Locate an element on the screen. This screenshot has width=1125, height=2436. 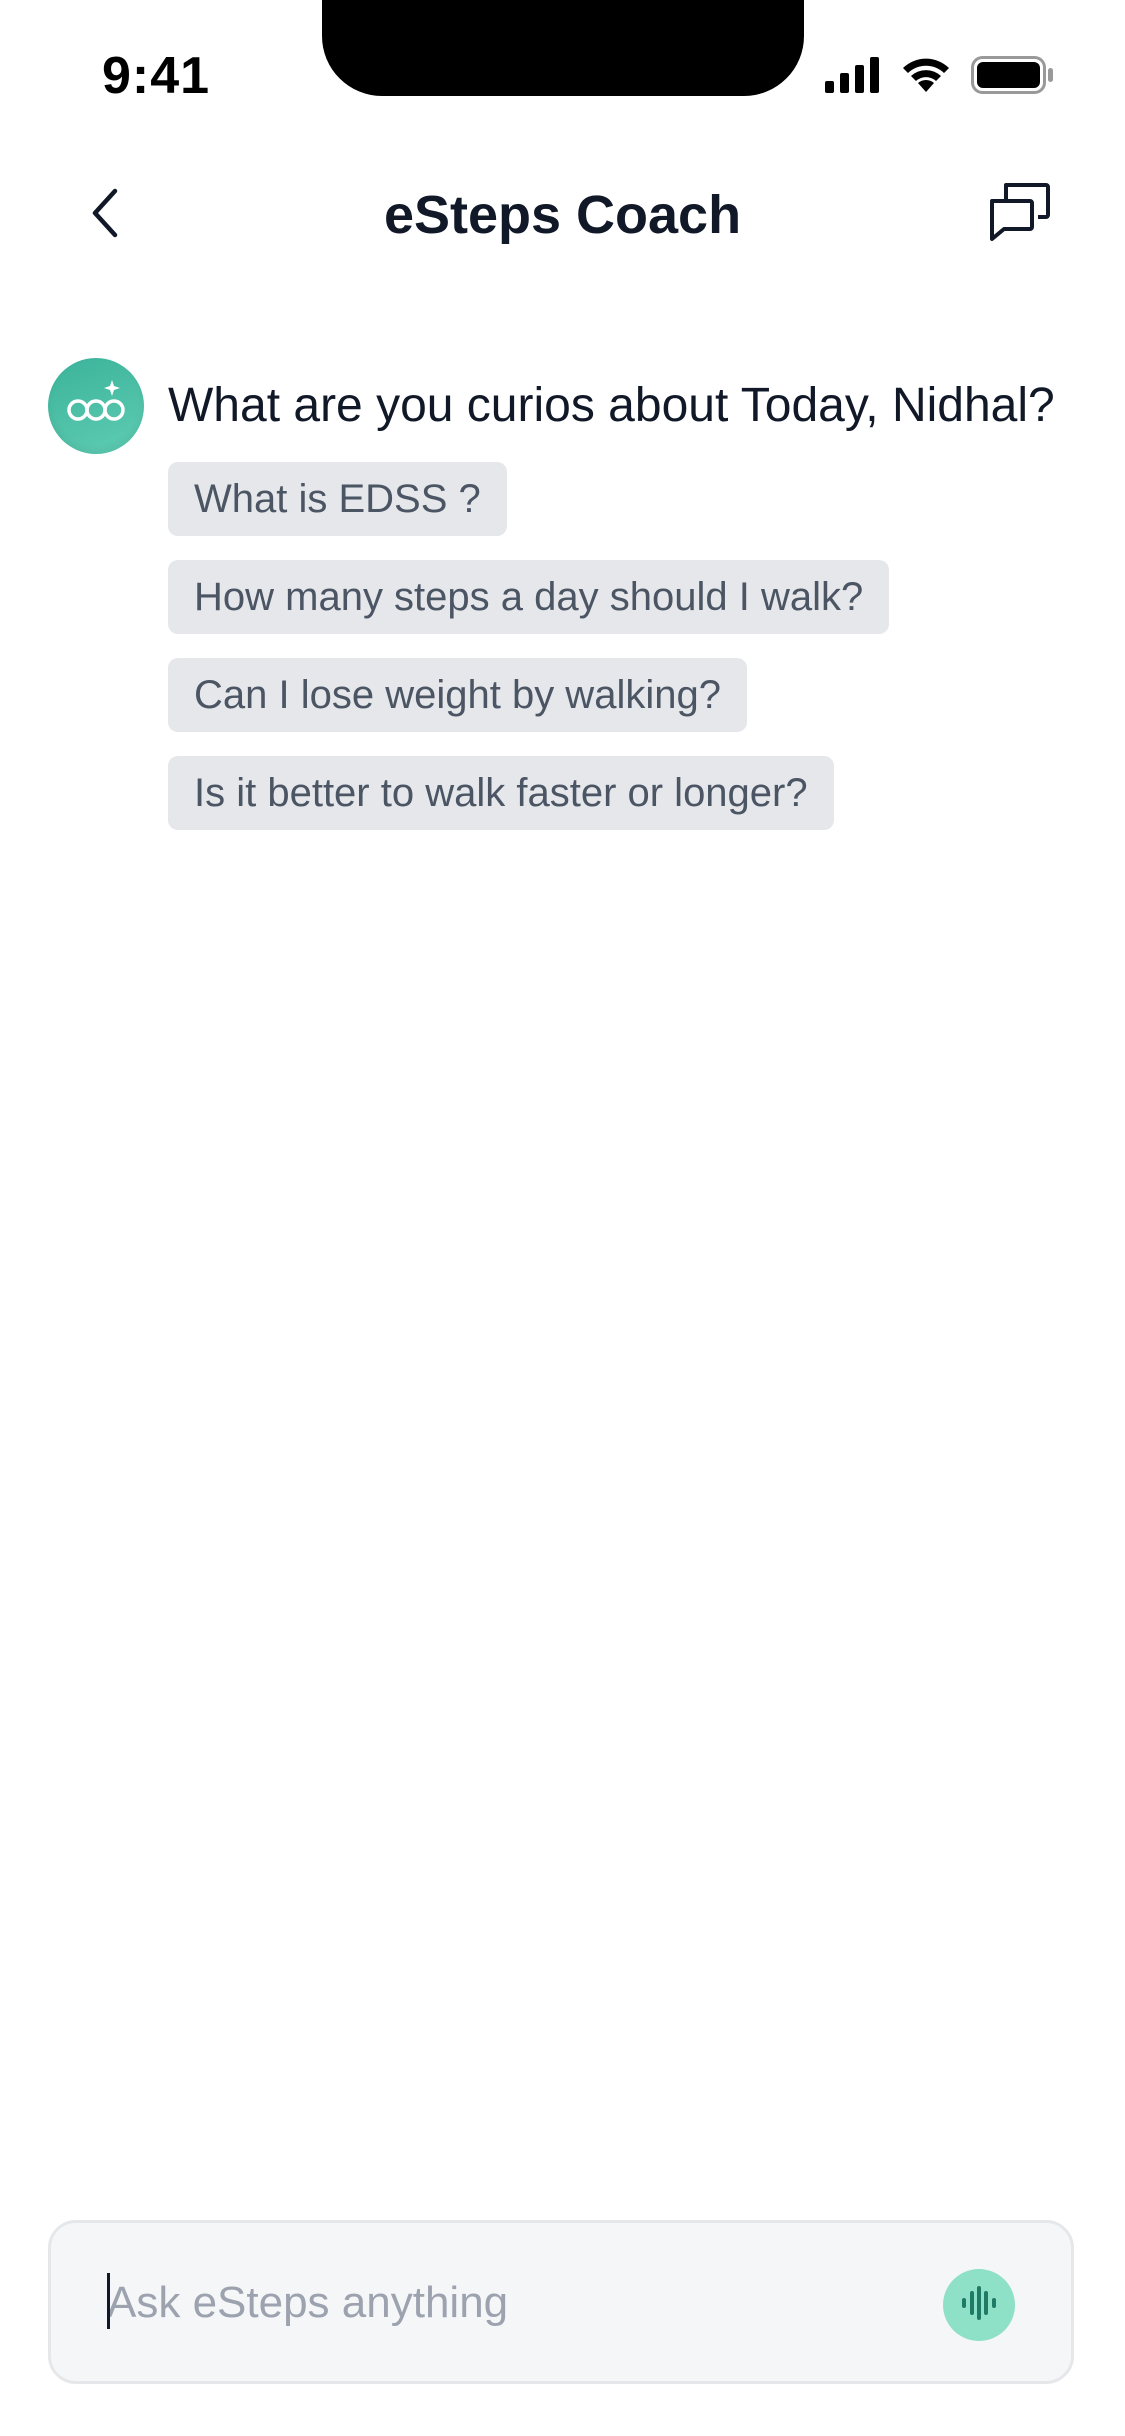
message-composer is located at coordinates (561, 2302).